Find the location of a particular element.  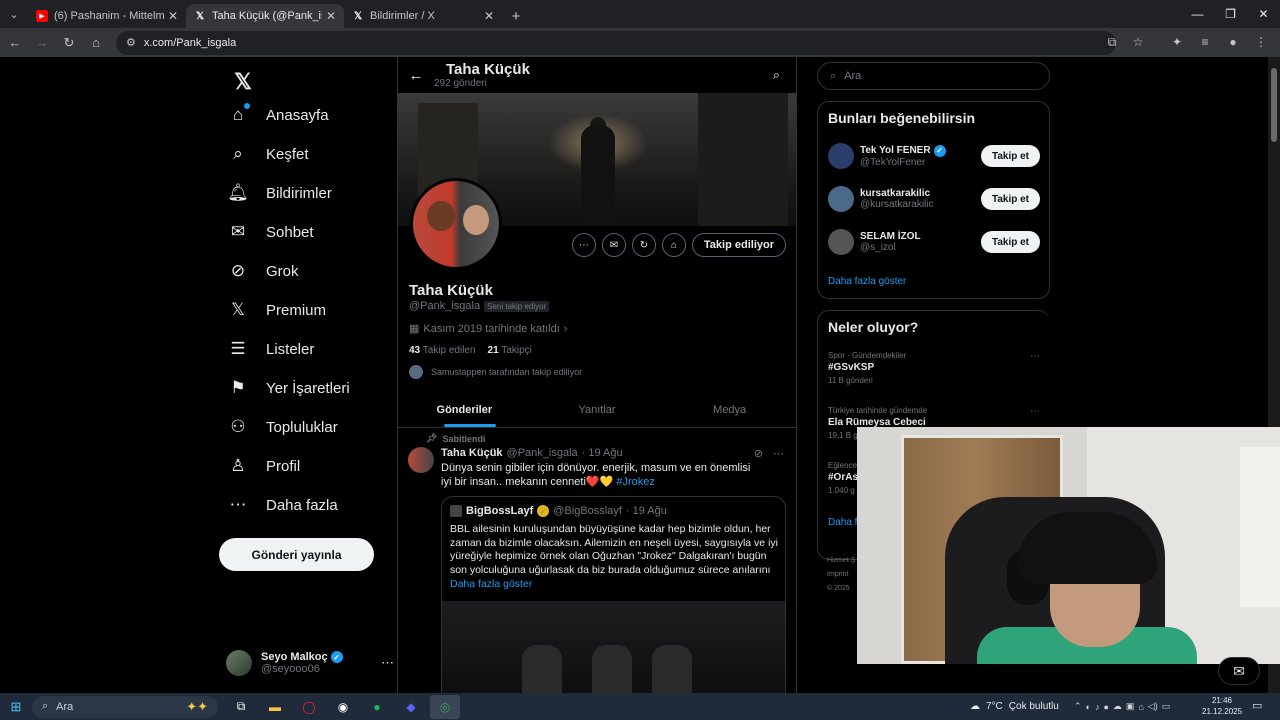

grok-icon: ⊘ is located at coordinates (758, 453).